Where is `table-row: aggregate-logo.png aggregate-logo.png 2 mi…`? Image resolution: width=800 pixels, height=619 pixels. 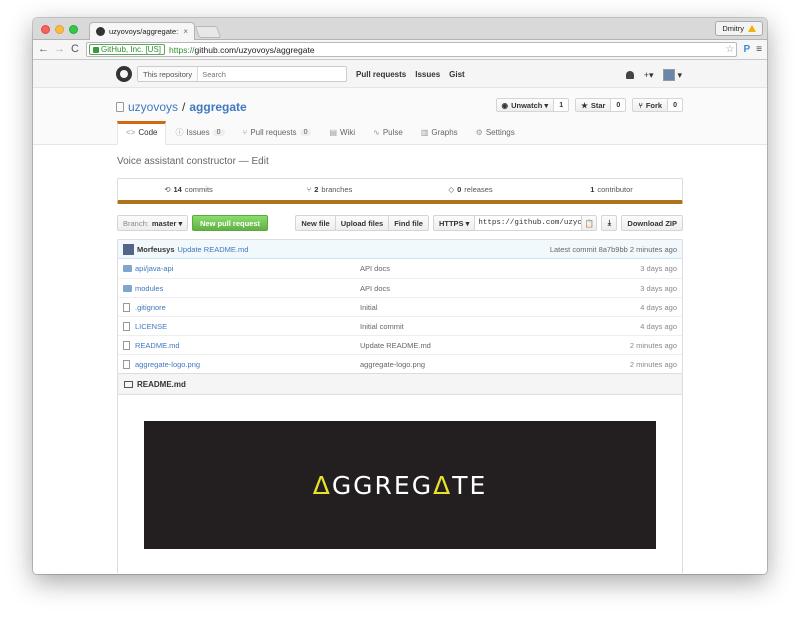 table-row: aggregate-logo.png aggregate-logo.png 2 mi… is located at coordinates (400, 363).